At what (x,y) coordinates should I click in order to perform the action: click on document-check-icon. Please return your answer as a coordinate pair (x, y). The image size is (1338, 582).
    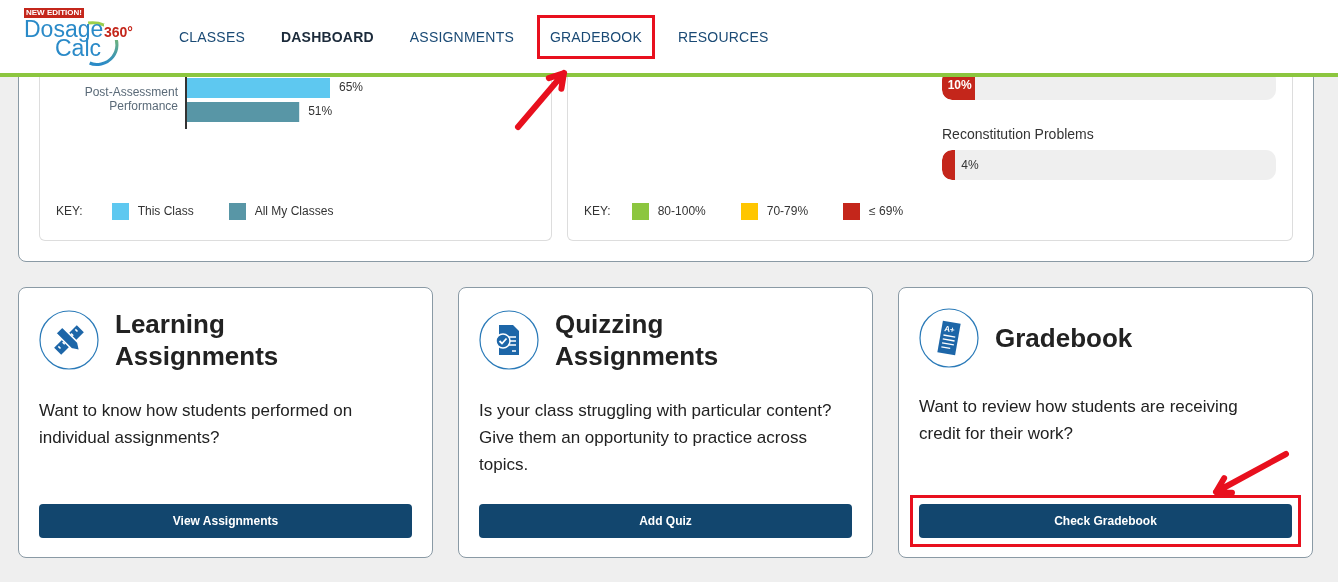
    Looking at the image, I should click on (509, 340).